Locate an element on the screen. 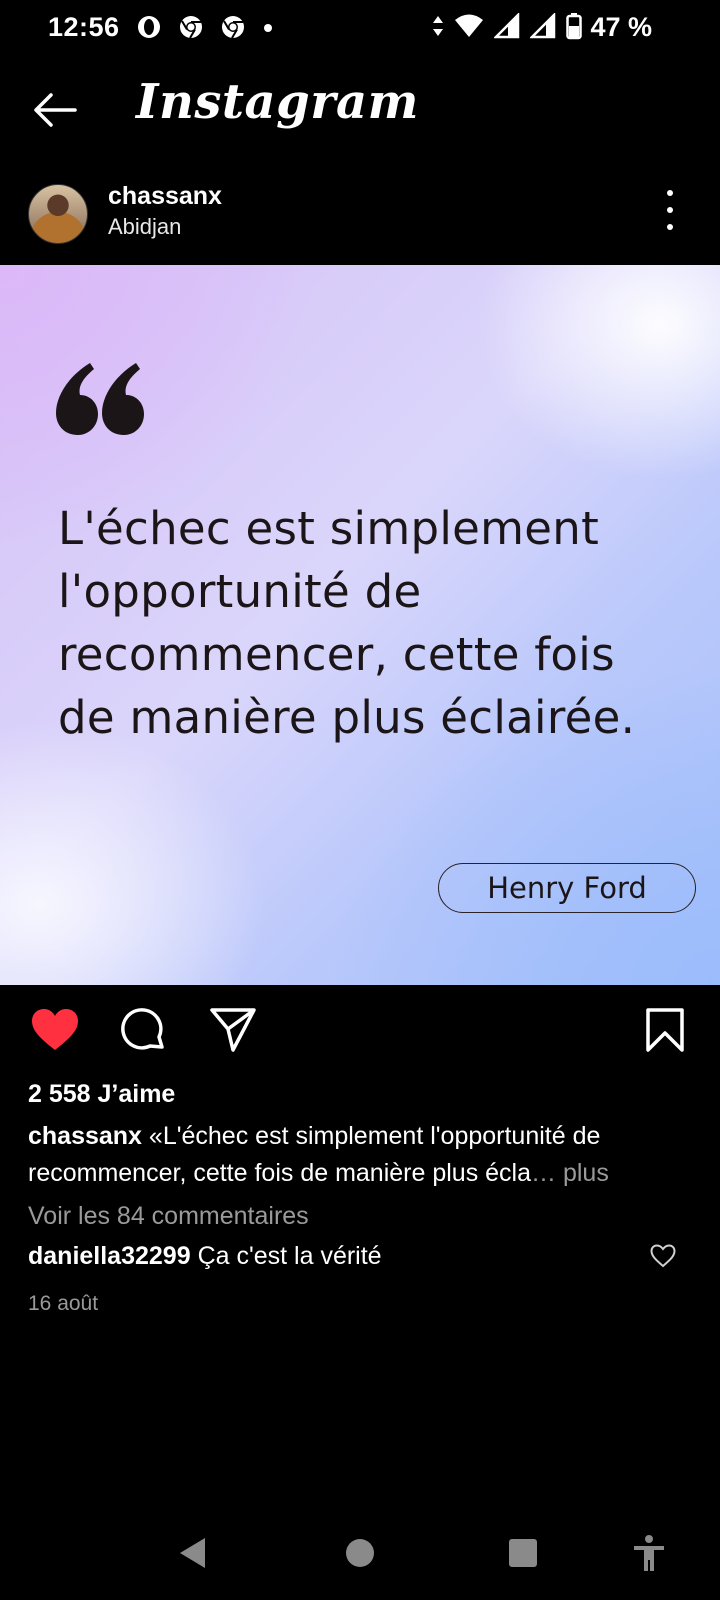 The image size is (720, 1600). accessibility-button is located at coordinates (649, 1553).